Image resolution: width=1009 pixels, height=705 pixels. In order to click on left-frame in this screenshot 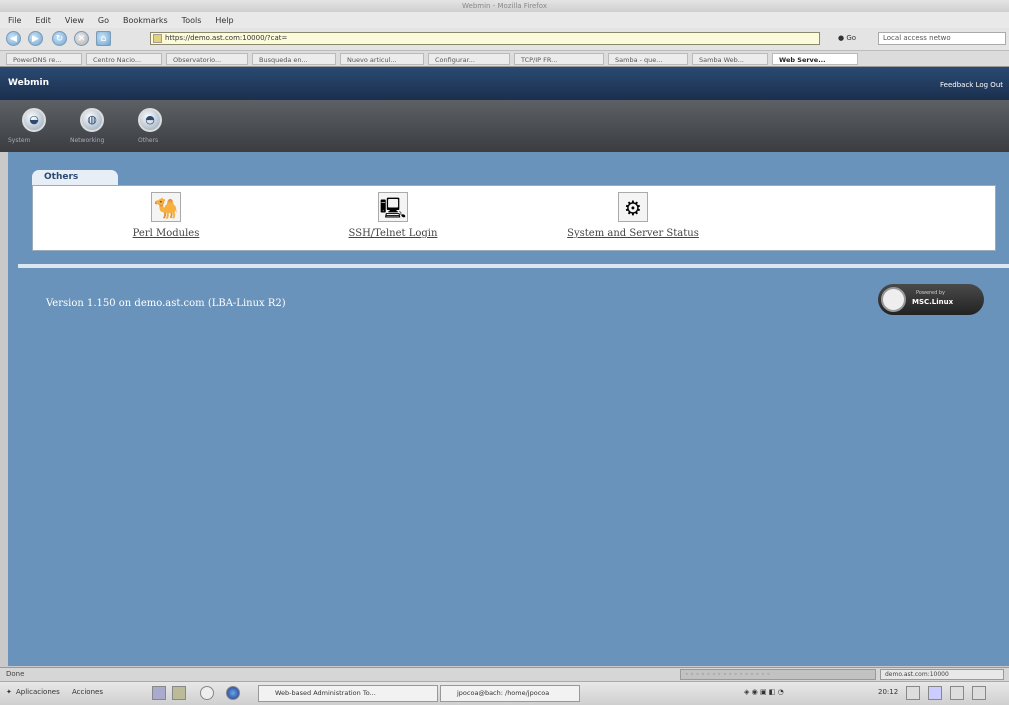, I will do `click(4, 409)`.